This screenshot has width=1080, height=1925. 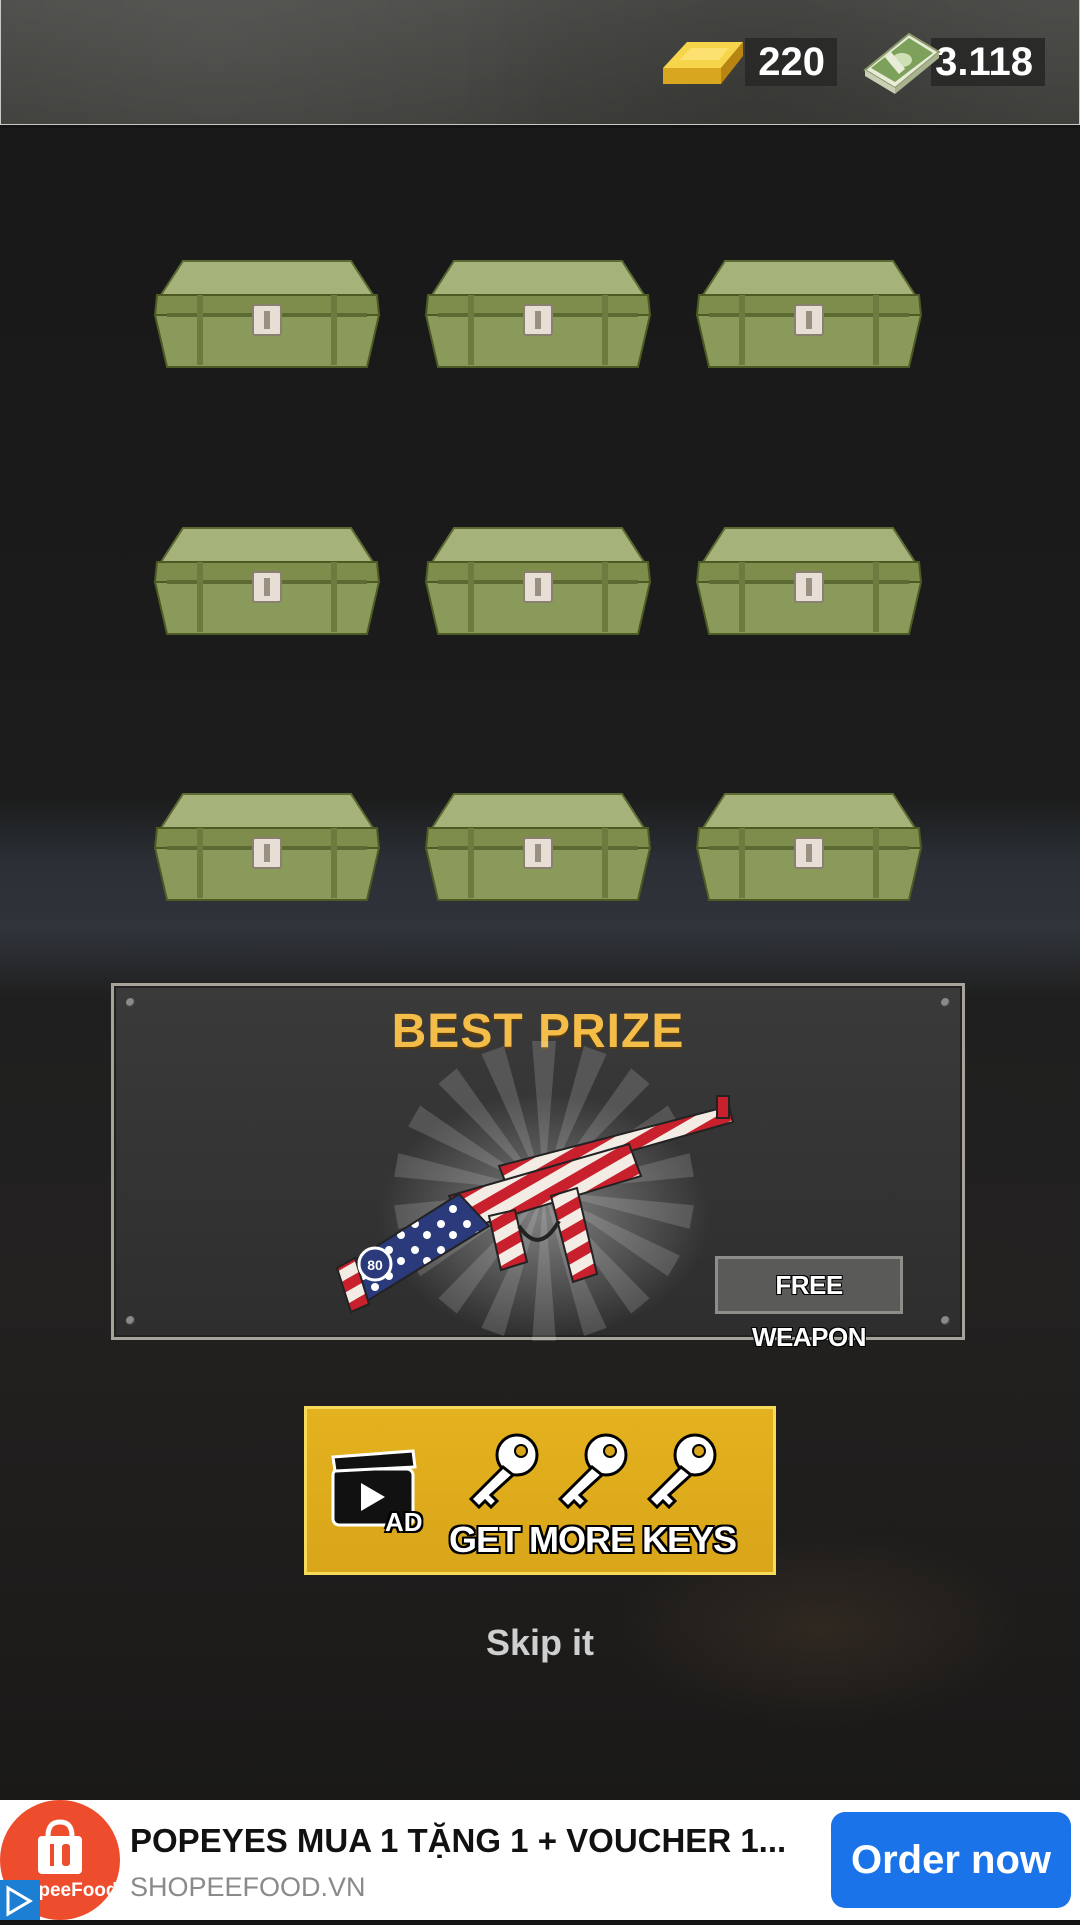 I want to click on gold-bar-icon, so click(x=703, y=63).